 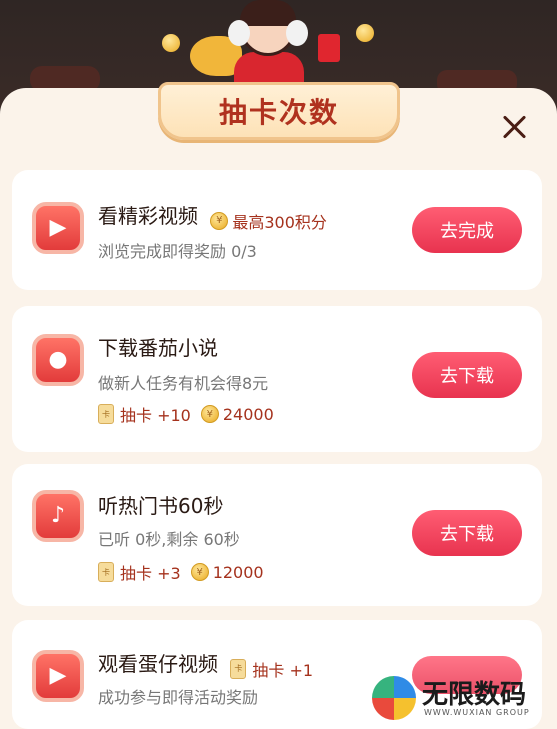 I want to click on earmuff-left, so click(x=239, y=33).